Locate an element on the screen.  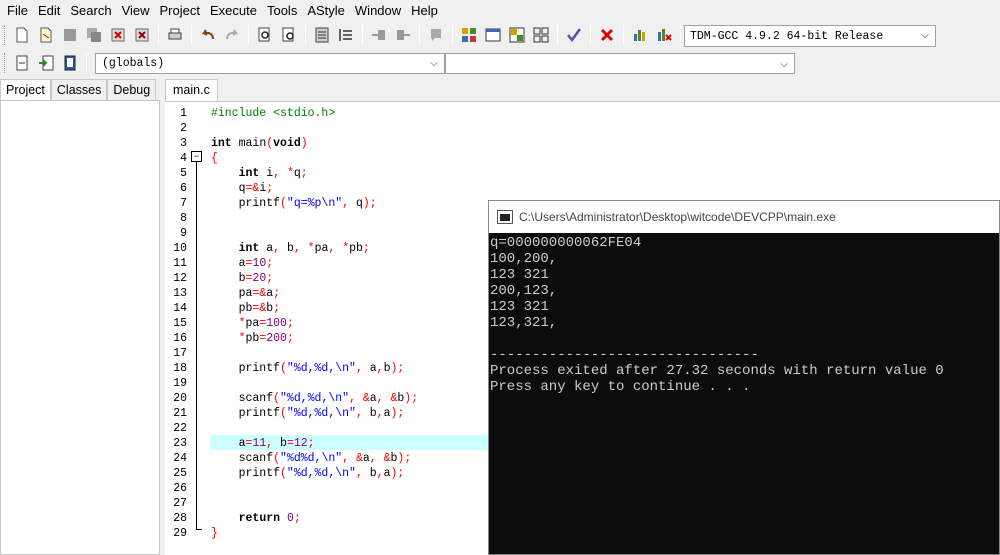
rebuild-icon is located at coordinates (541, 35).